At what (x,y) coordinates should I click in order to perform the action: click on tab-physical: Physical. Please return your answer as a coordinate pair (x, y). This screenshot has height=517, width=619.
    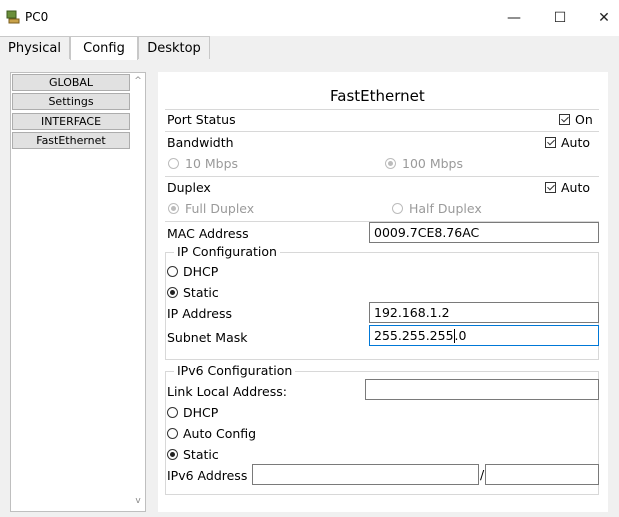
    Looking at the image, I should click on (35, 47).